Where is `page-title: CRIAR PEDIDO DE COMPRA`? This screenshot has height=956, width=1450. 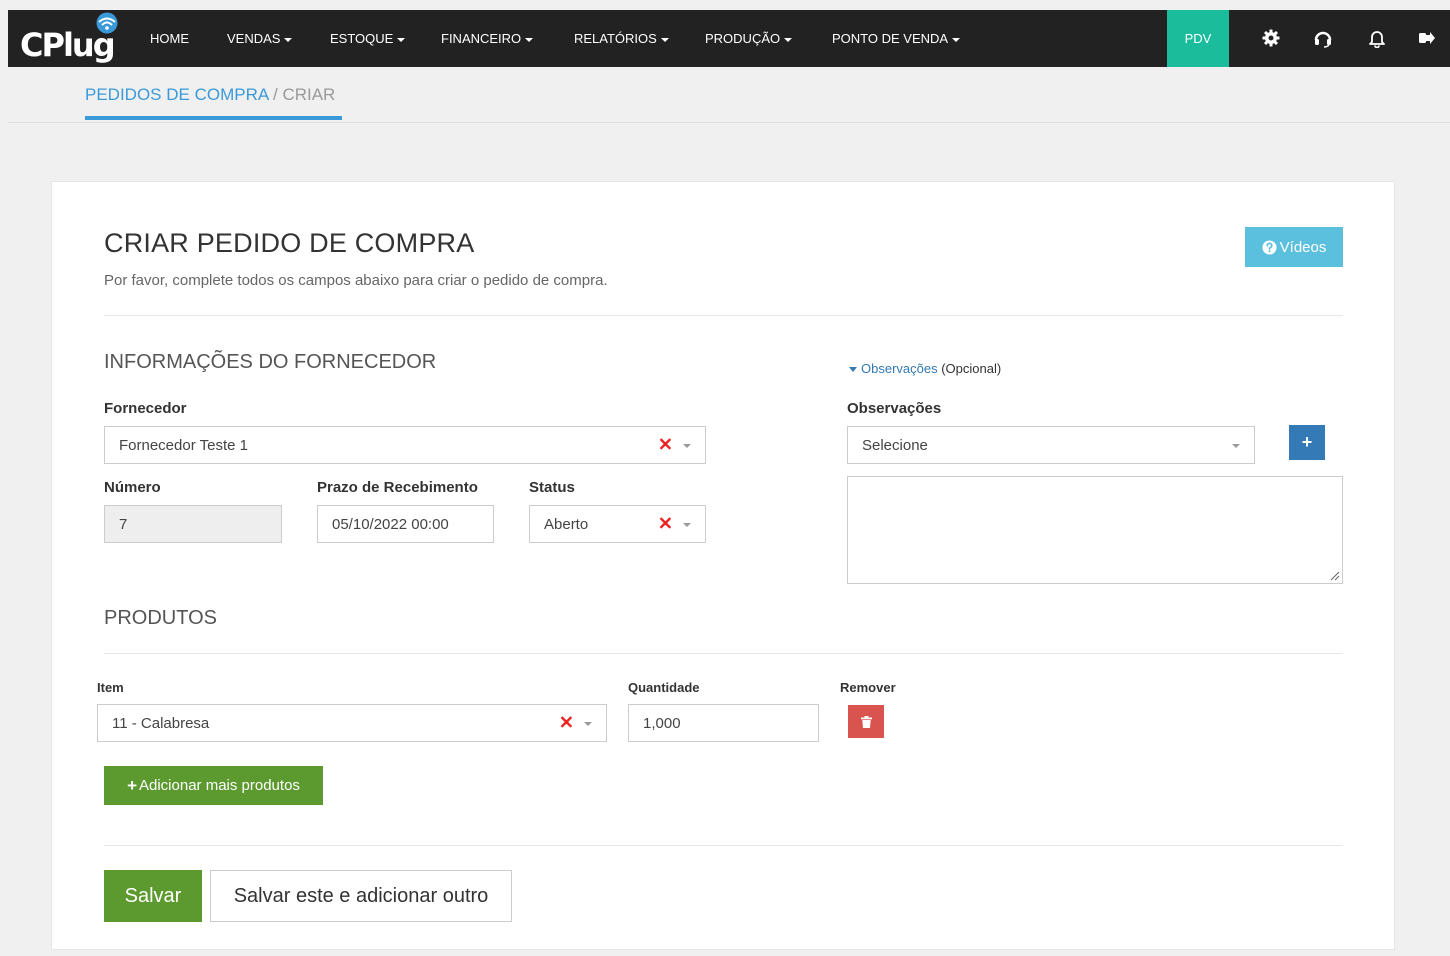
page-title: CRIAR PEDIDO DE COMPRA is located at coordinates (289, 243).